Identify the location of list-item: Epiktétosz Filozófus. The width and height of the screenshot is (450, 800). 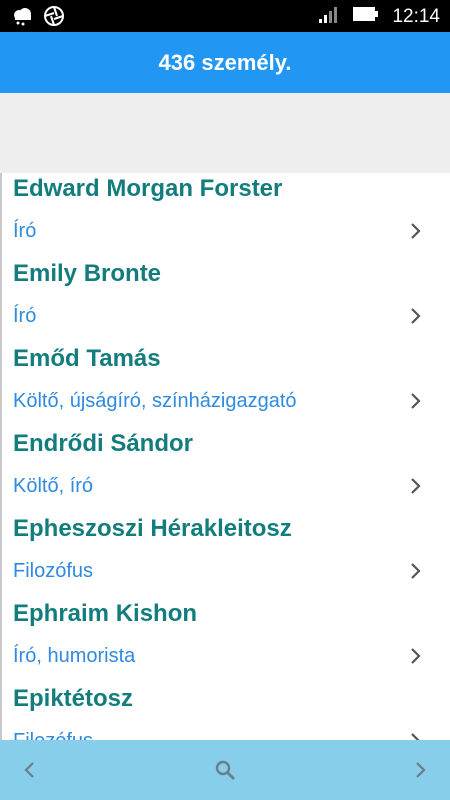
(225, 711).